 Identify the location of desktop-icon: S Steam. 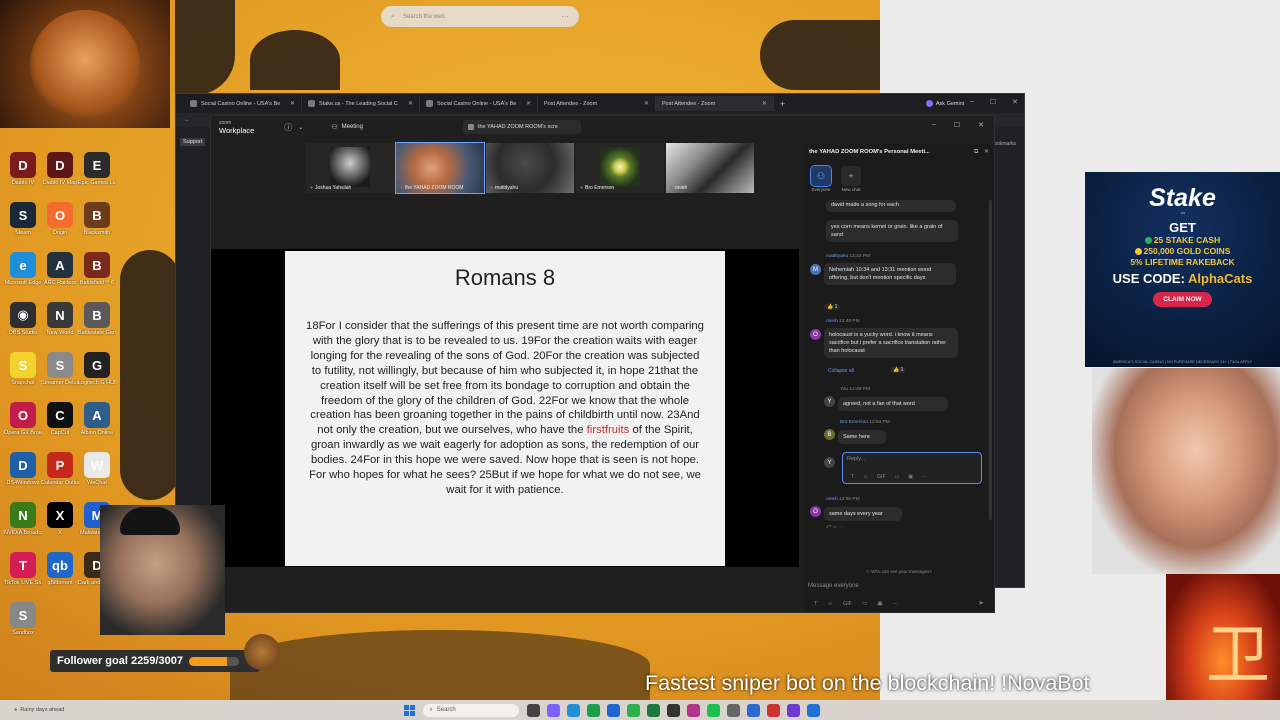
(23, 219).